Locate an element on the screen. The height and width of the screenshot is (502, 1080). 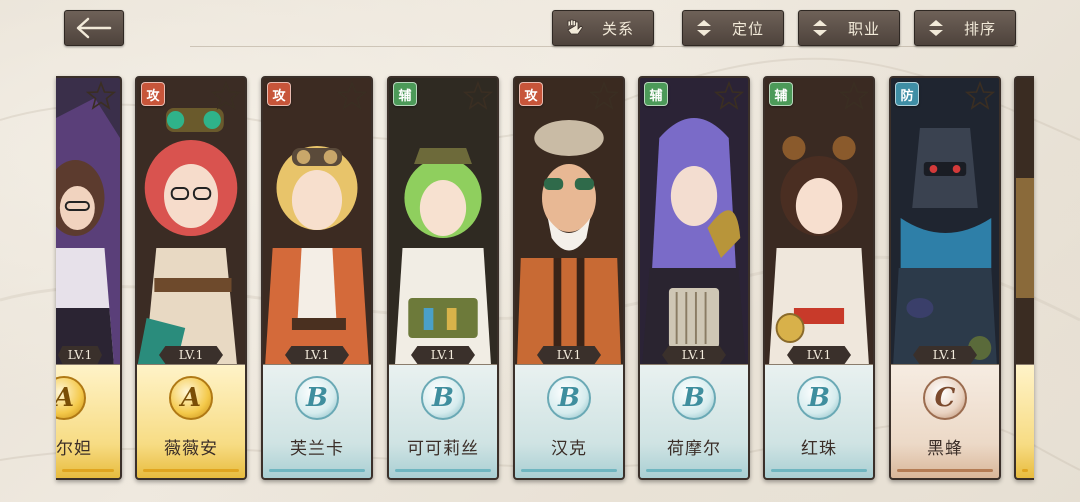
character-card: LV.1 A 尔妲 is located at coordinates (89, 278).